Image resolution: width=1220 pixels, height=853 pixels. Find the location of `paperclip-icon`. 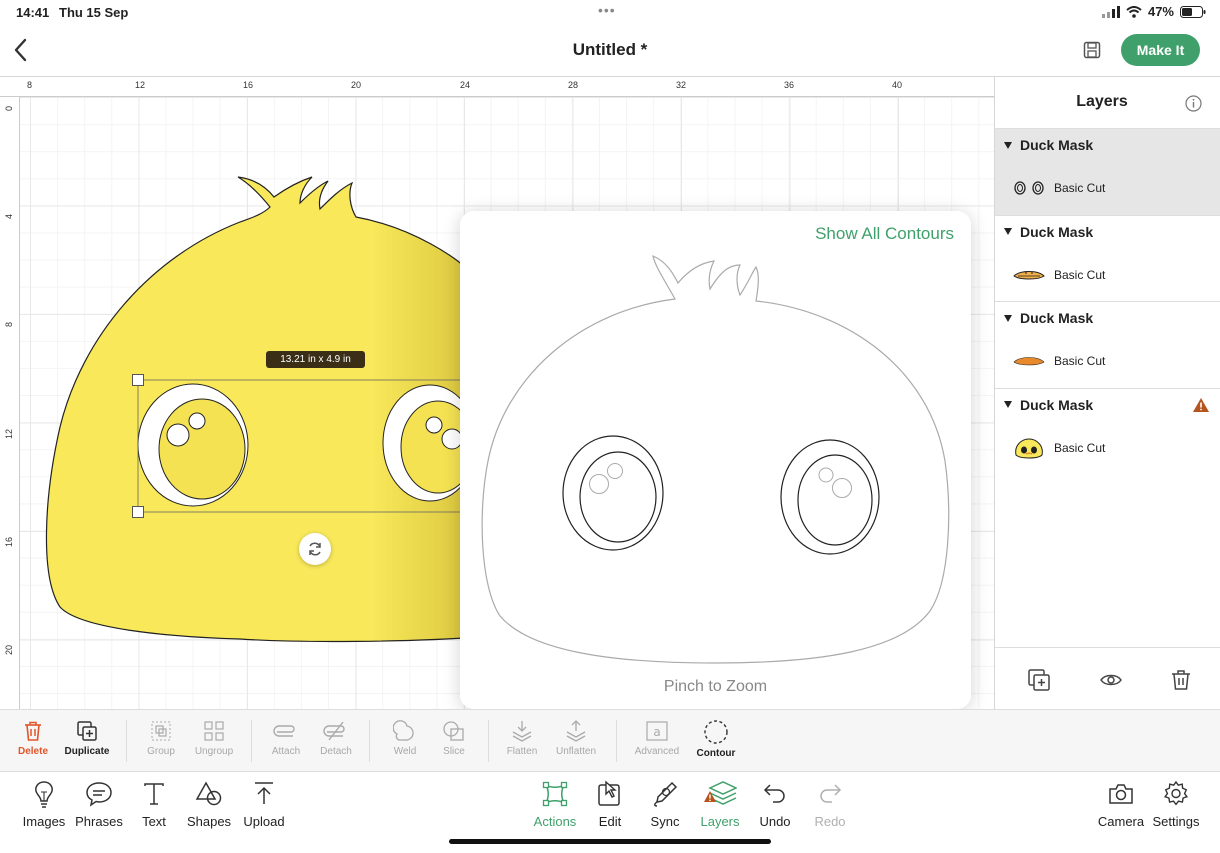

paperclip-icon is located at coordinates (284, 731).